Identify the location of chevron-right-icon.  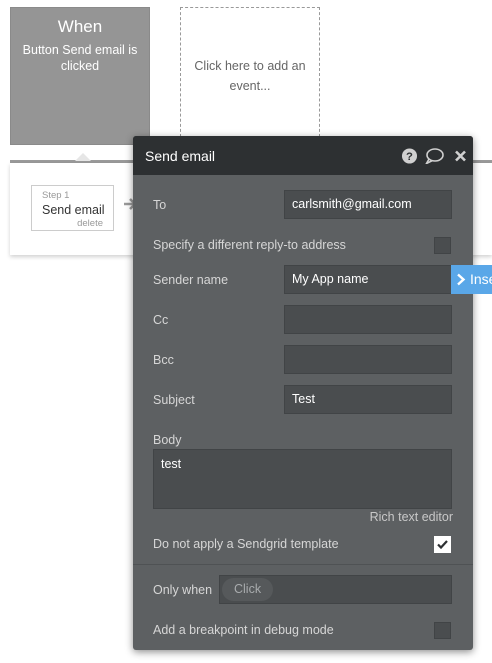
(461, 279).